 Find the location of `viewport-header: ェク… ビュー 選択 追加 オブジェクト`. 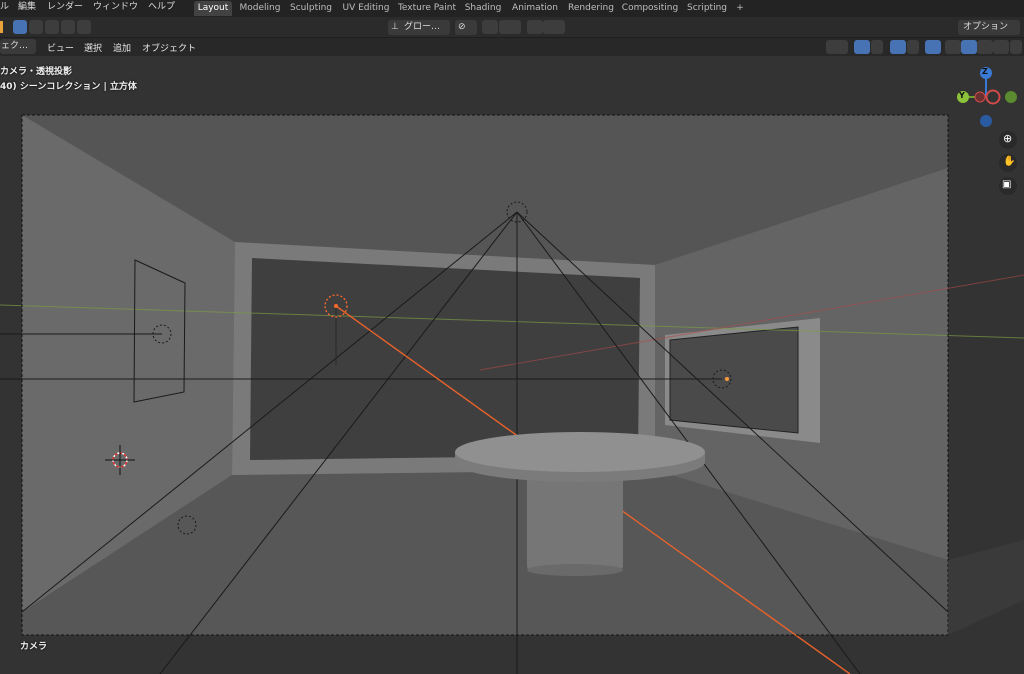

viewport-header: ェク… ビュー 選択 追加 オブジェクト is located at coordinates (512, 47).